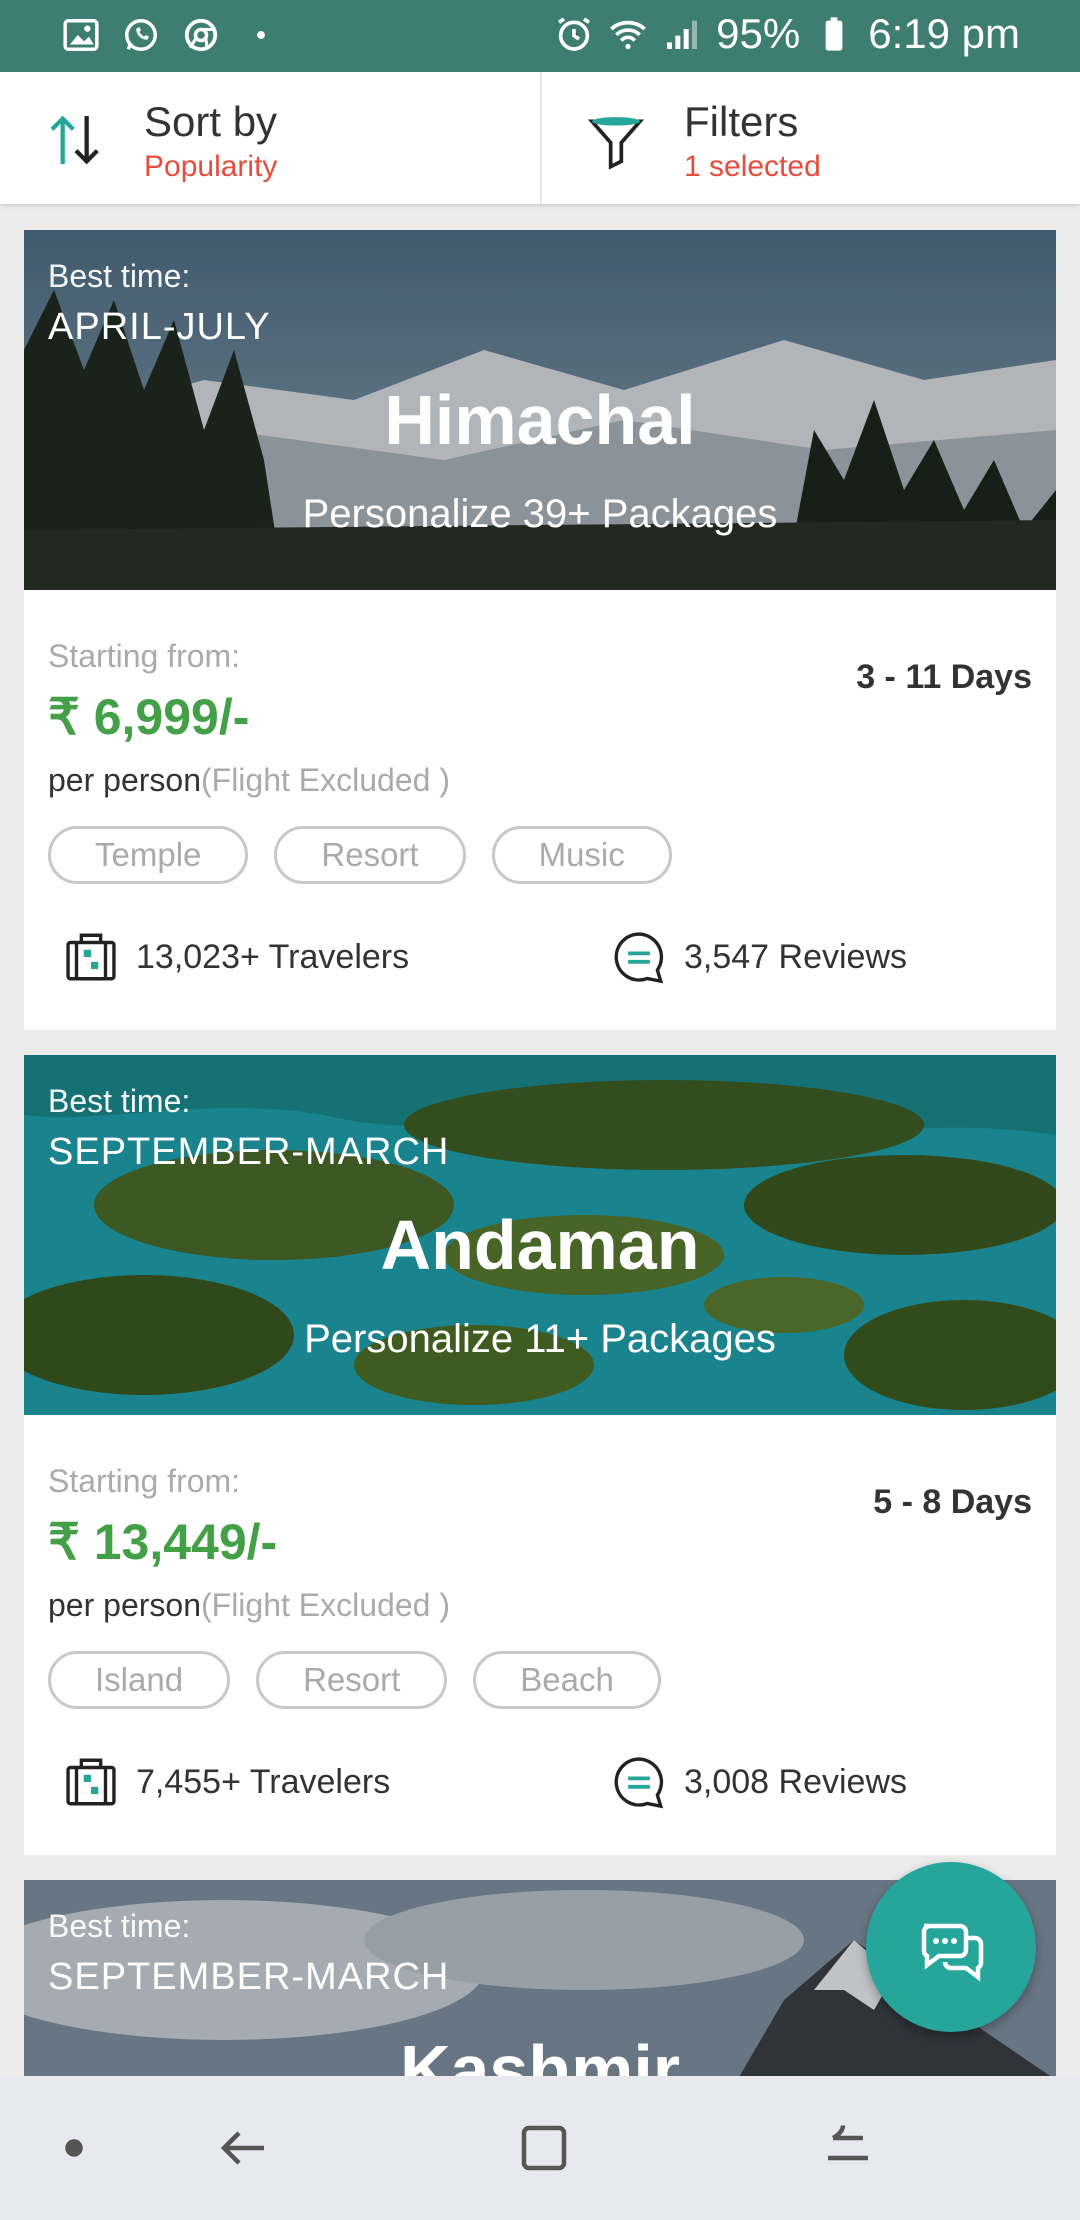  I want to click on dot-nav-icon, so click(74, 2148).